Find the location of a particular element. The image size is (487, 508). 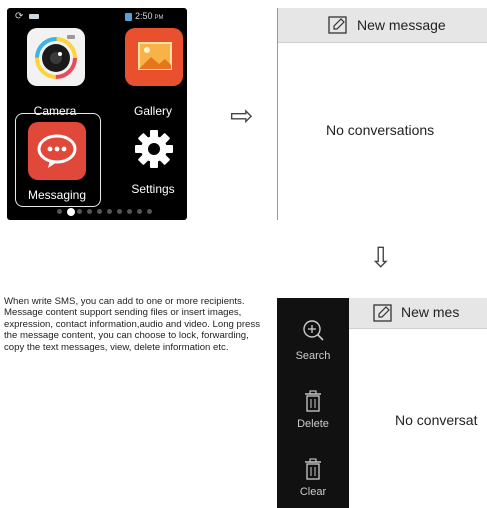

menu-label-clear: Clear is located at coordinates (313, 492).